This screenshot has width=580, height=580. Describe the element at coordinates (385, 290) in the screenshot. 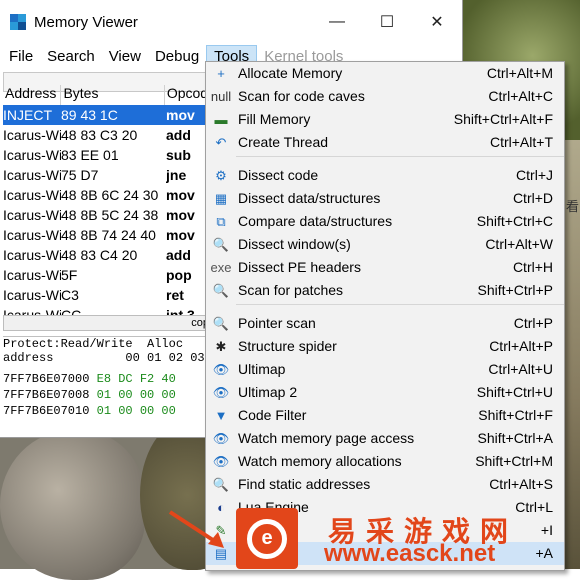

I see `menu-item-scan-for-patches: 🔍 Scan for patches Shift+Ctrl+P` at that location.